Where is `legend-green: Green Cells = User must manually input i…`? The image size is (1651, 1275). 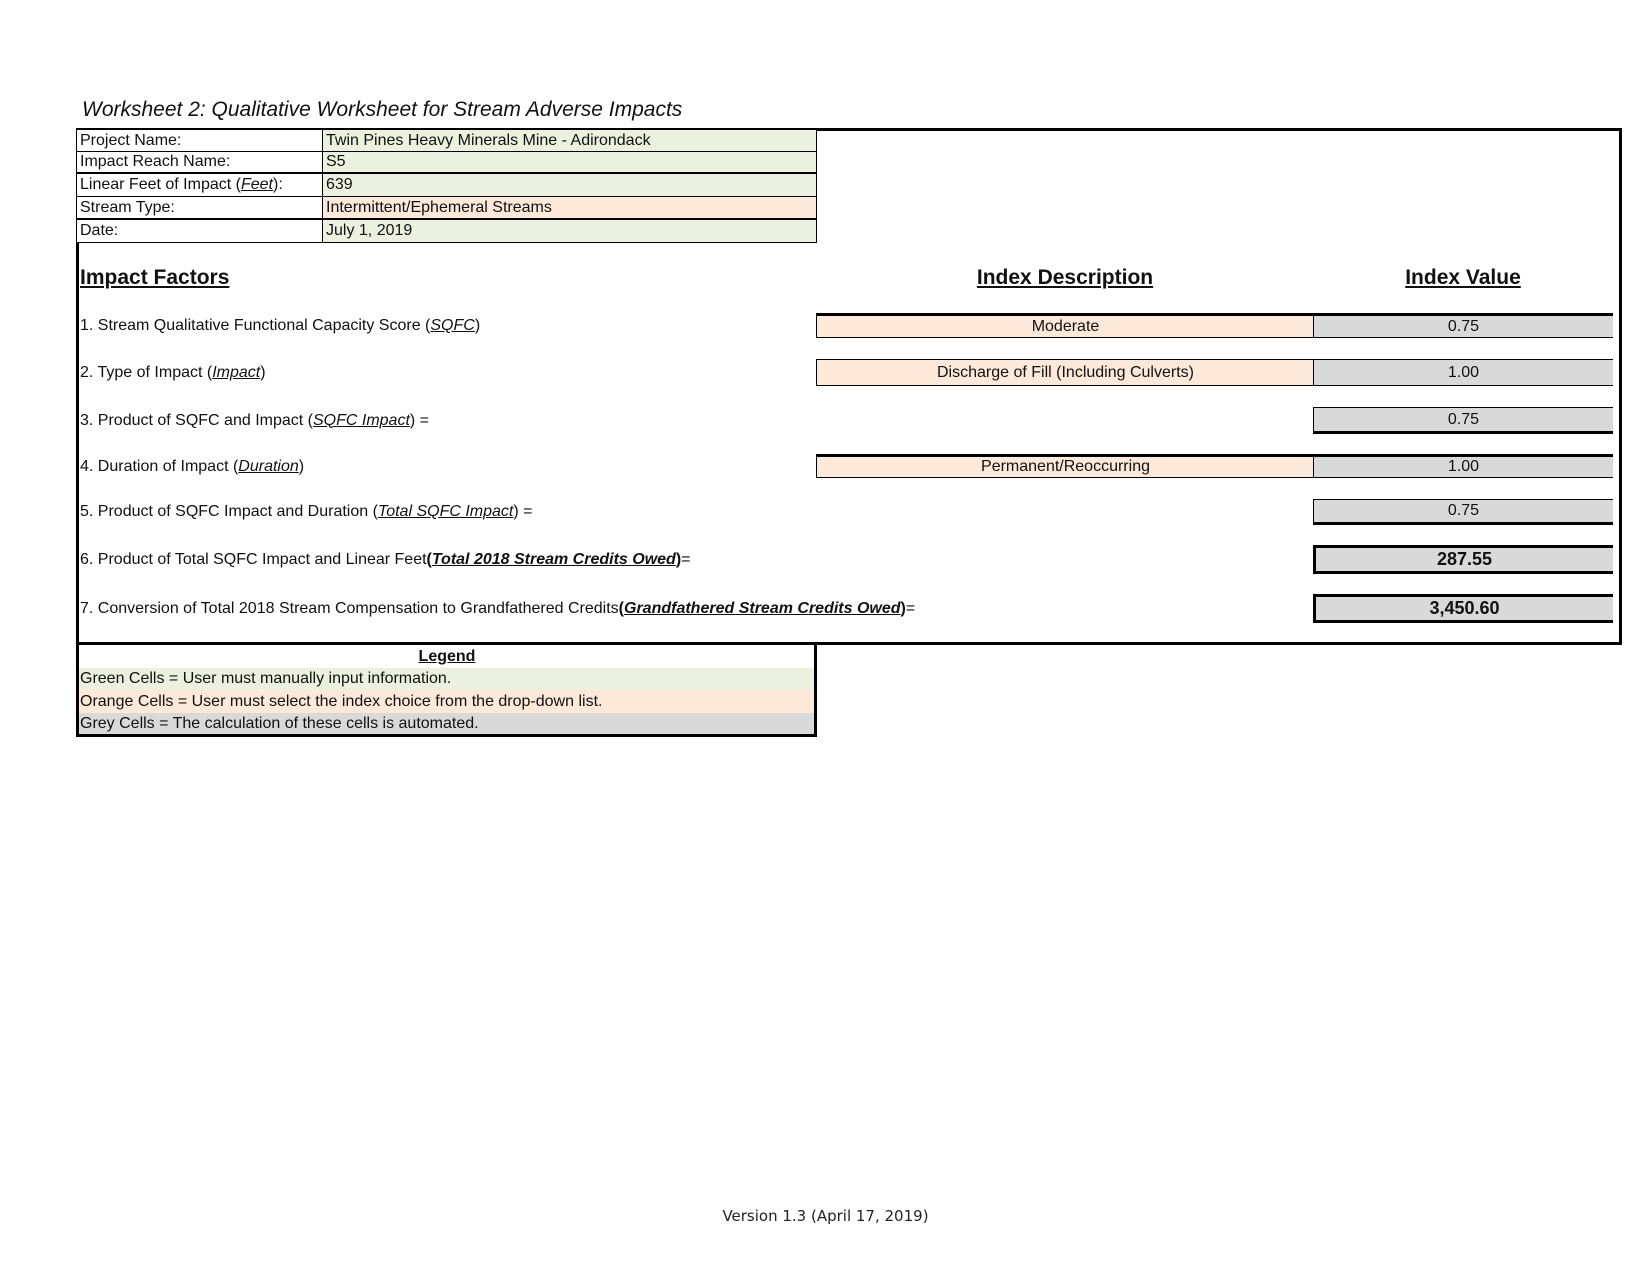 legend-green: Green Cells = User must manually input i… is located at coordinates (446, 679).